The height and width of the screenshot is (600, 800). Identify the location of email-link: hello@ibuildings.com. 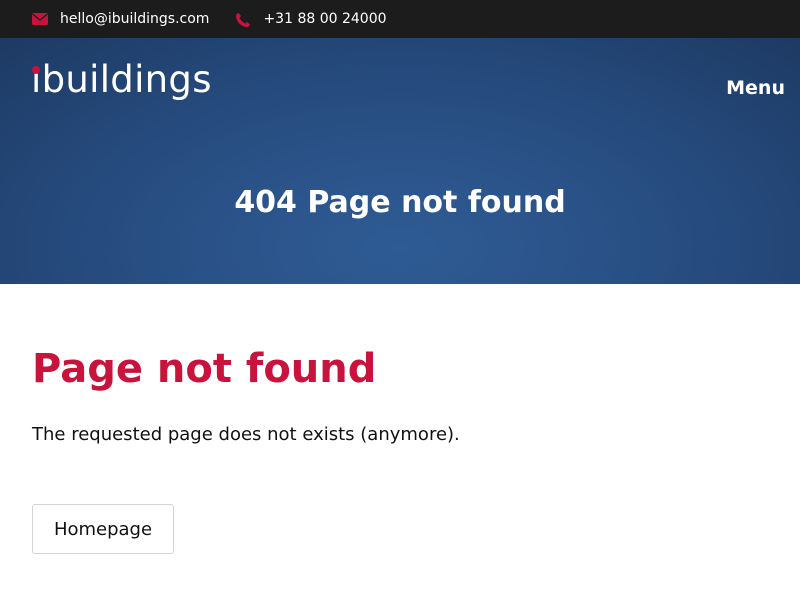
(120, 19).